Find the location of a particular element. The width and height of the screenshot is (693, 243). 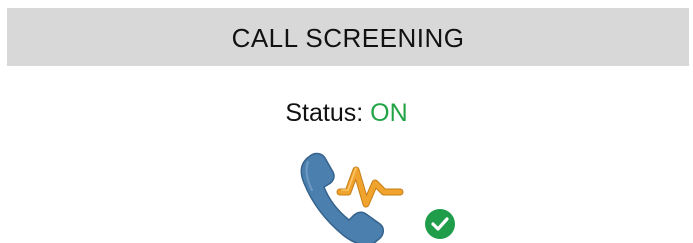

page-title: CALL SCREENING is located at coordinates (348, 37).